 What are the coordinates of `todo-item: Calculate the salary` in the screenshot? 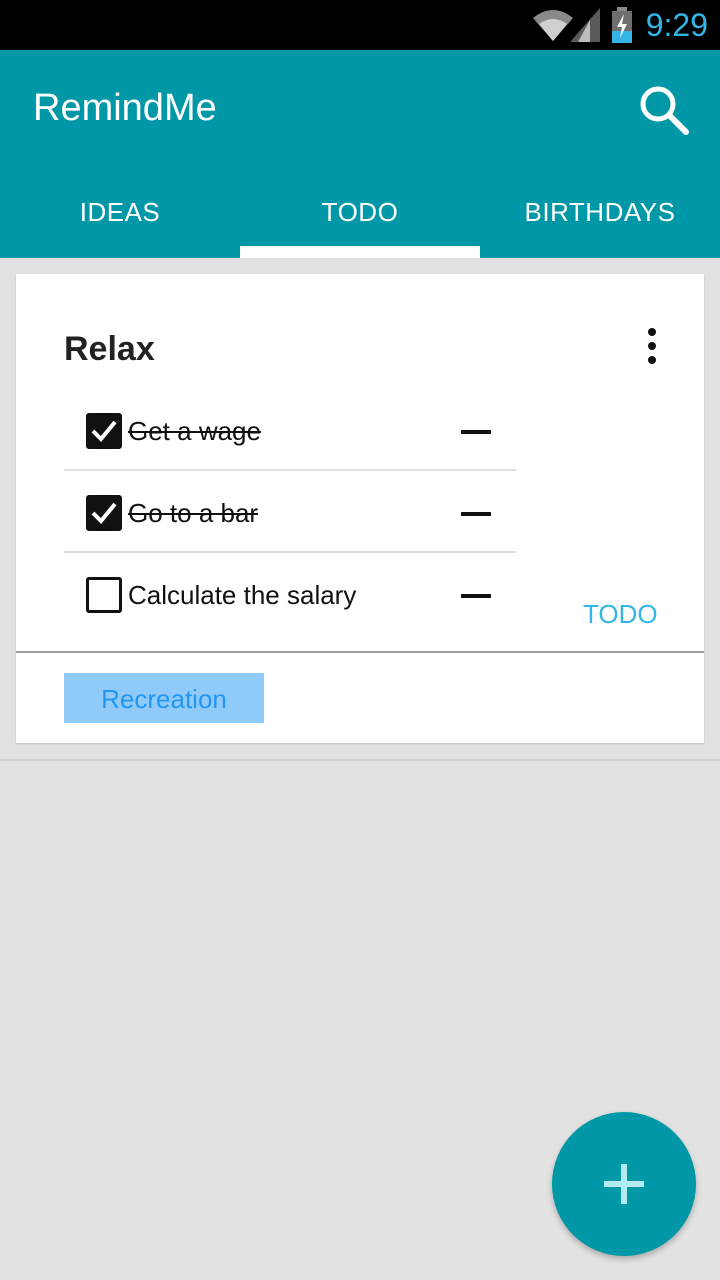 It's located at (290, 595).